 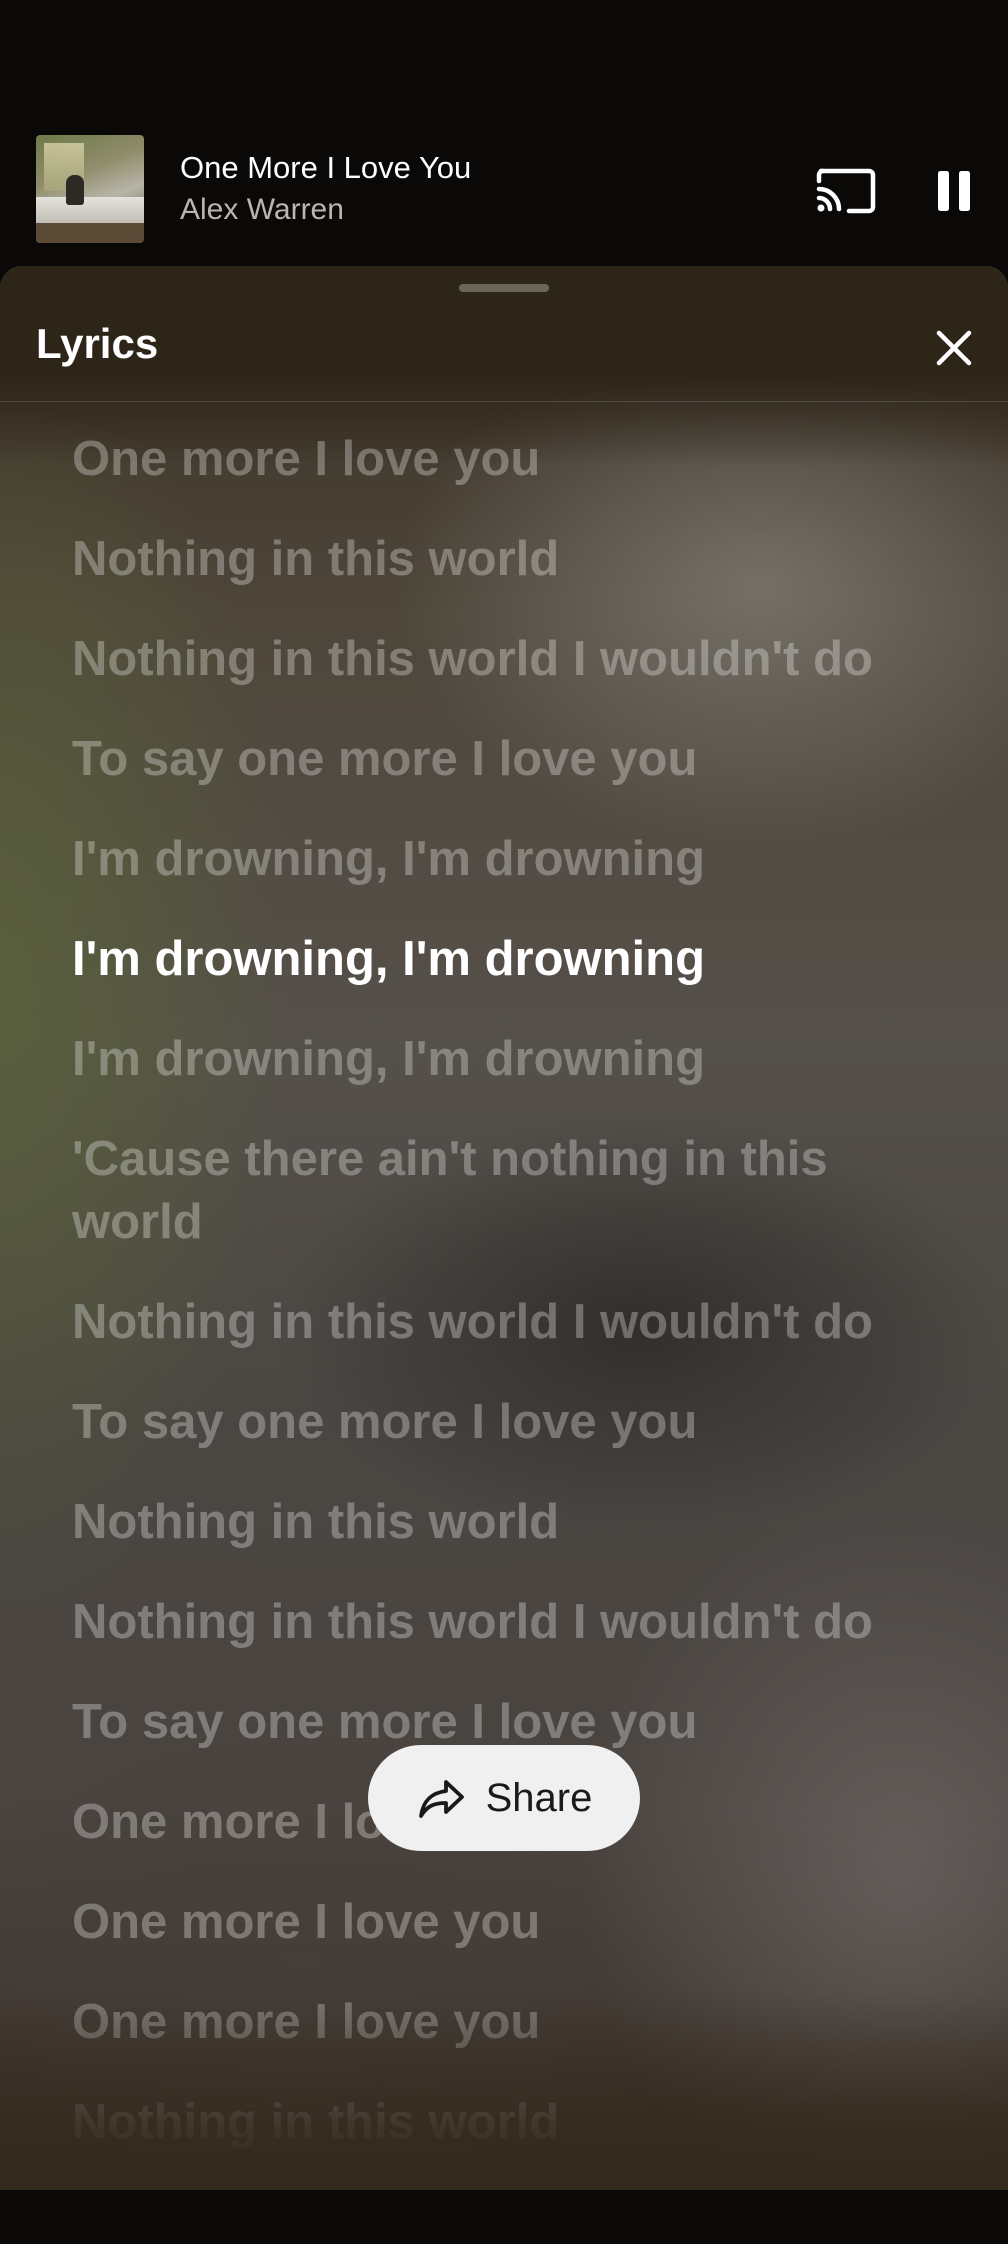 I want to click on cast-icon, so click(x=846, y=191).